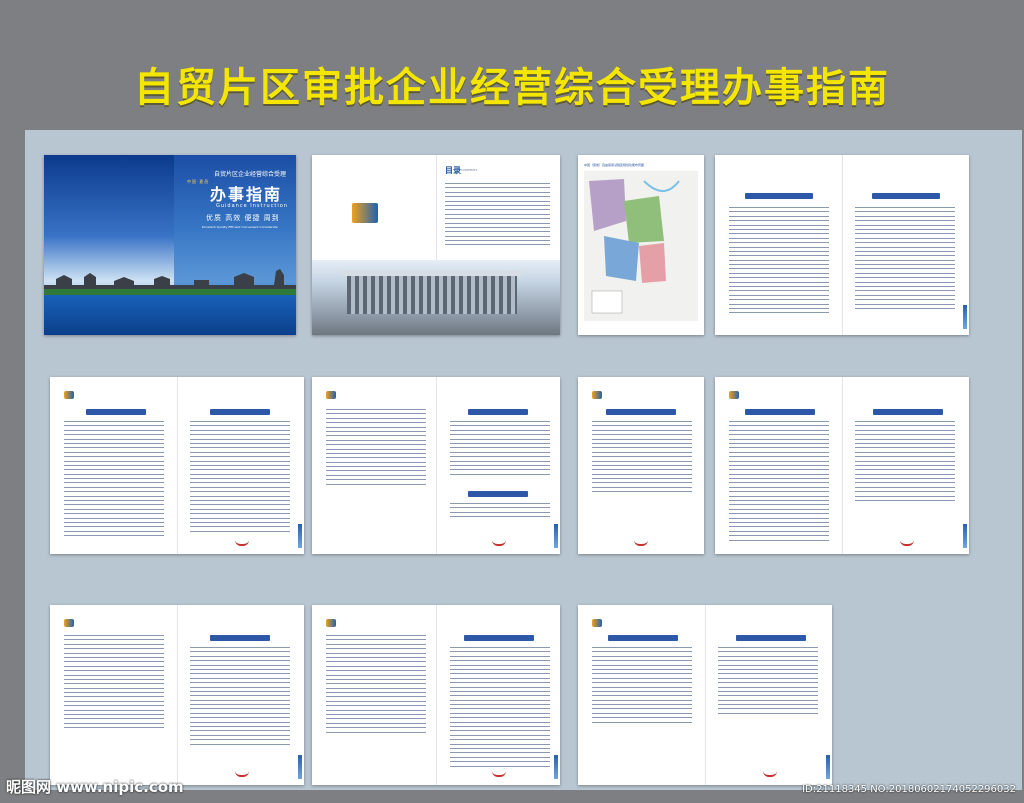  I want to click on toc-title-sub: CONTENTS, so click(469, 170).